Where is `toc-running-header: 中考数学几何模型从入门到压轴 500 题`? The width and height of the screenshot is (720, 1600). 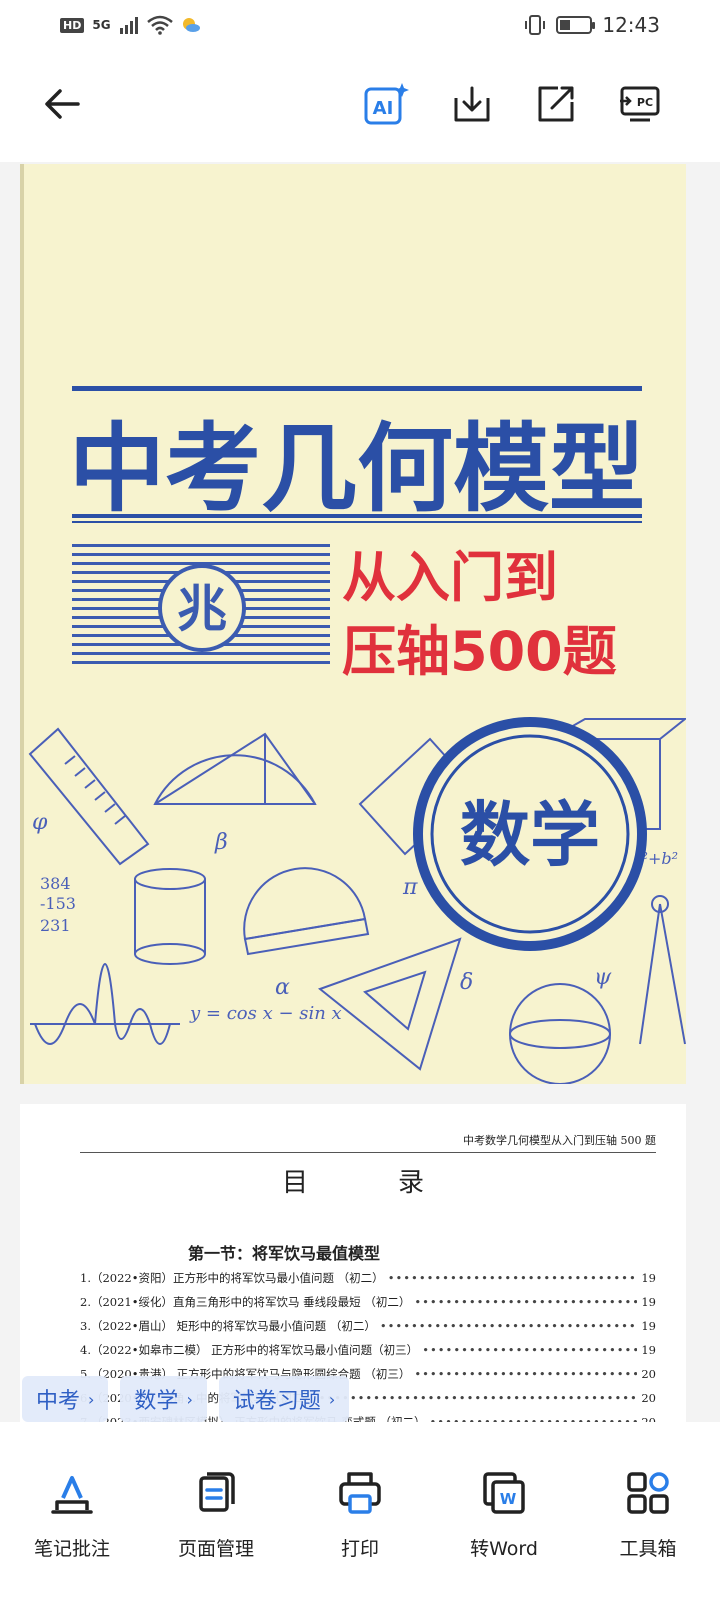 toc-running-header: 中考数学几何模型从入门到压轴 500 题 is located at coordinates (368, 1142).